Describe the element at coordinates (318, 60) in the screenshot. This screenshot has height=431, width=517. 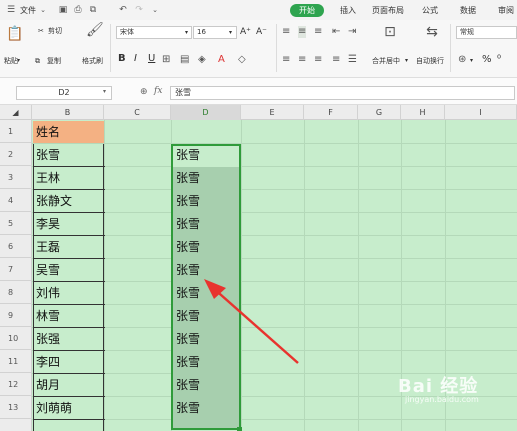
I see `align-right-icon: ≡` at that location.